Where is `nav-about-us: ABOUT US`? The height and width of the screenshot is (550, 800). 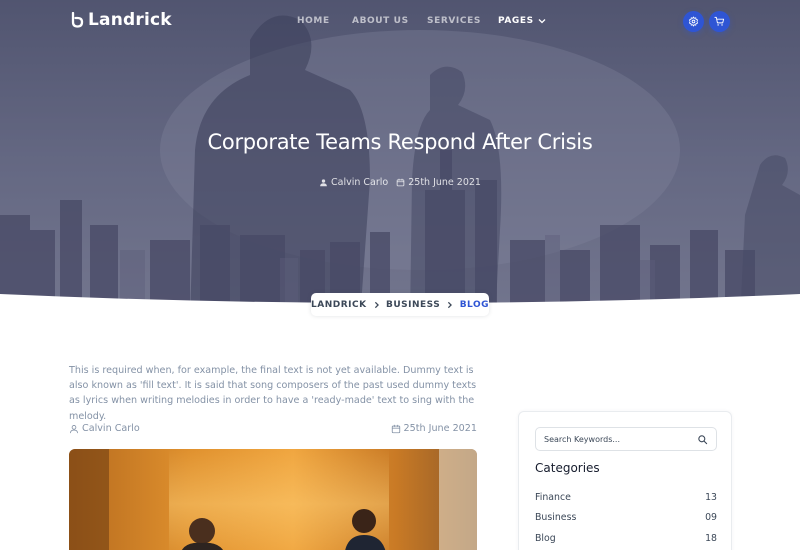 nav-about-us: ABOUT US is located at coordinates (380, 21).